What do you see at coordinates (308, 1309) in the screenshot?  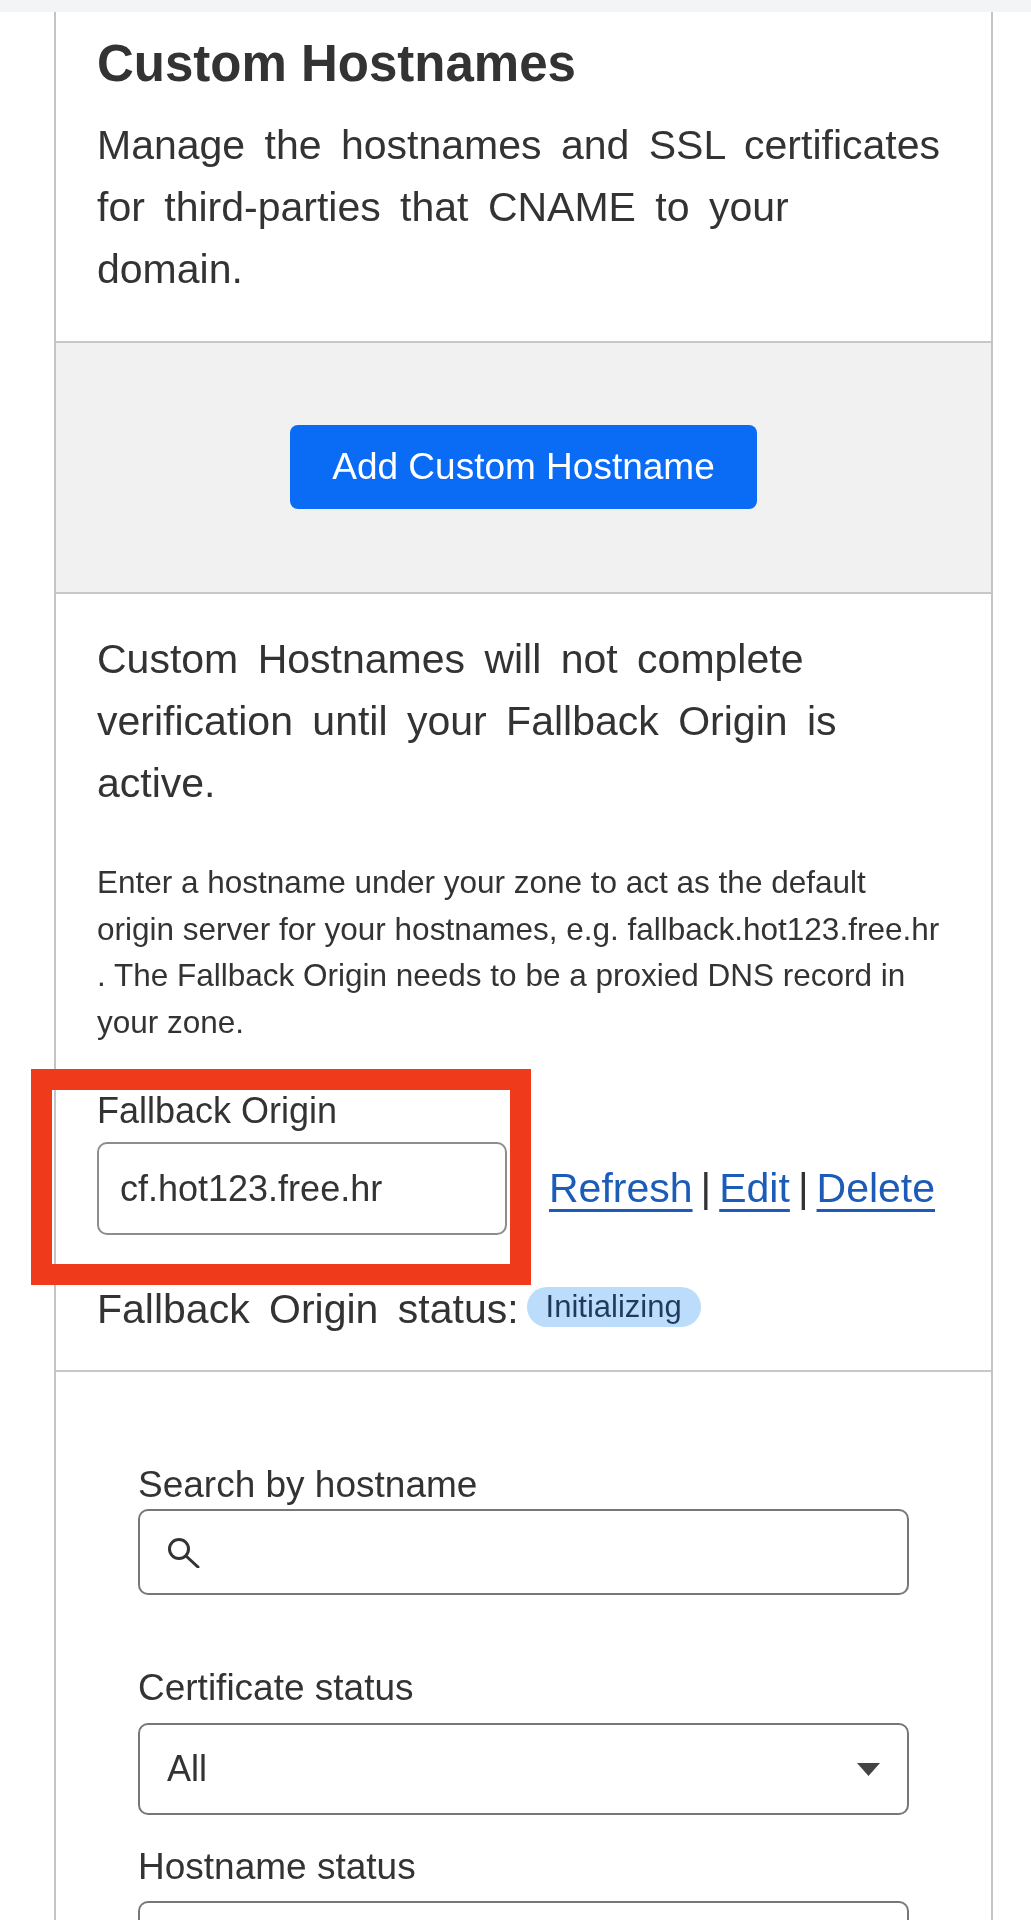 I see `status-label: Fallback Origin status:` at bounding box center [308, 1309].